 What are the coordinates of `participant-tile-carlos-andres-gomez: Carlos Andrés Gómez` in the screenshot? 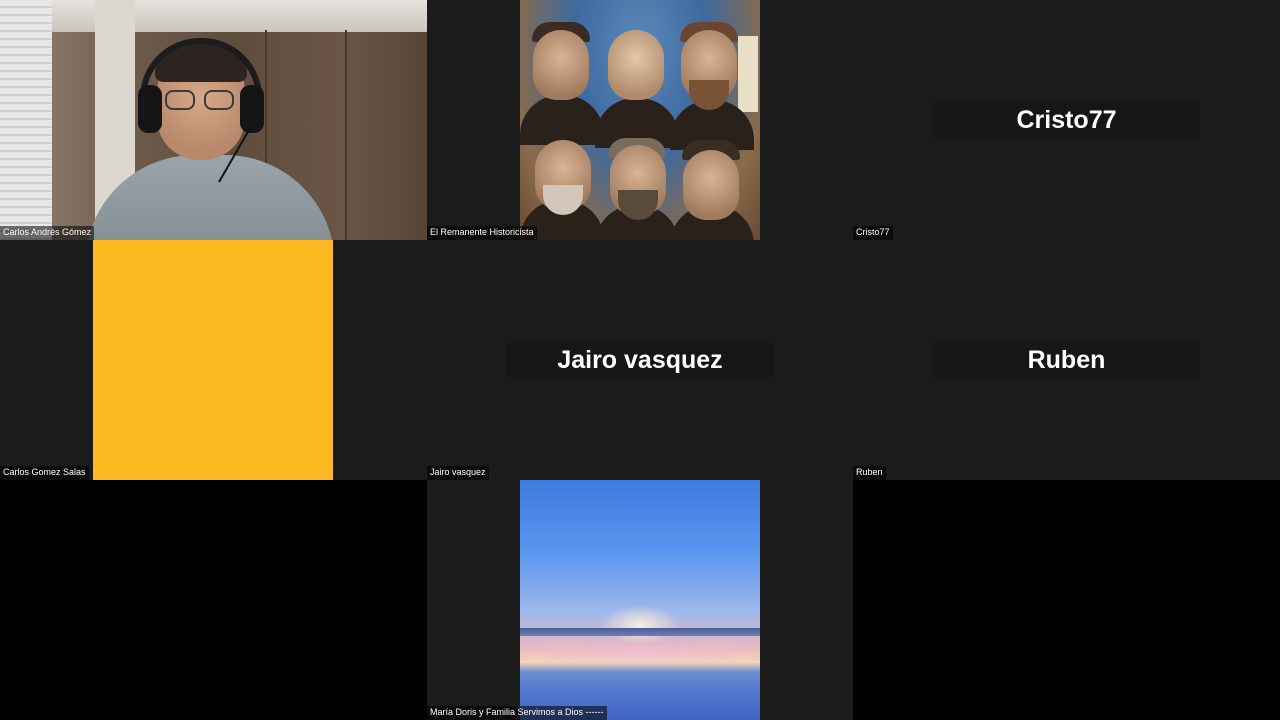 It's located at (213, 120).